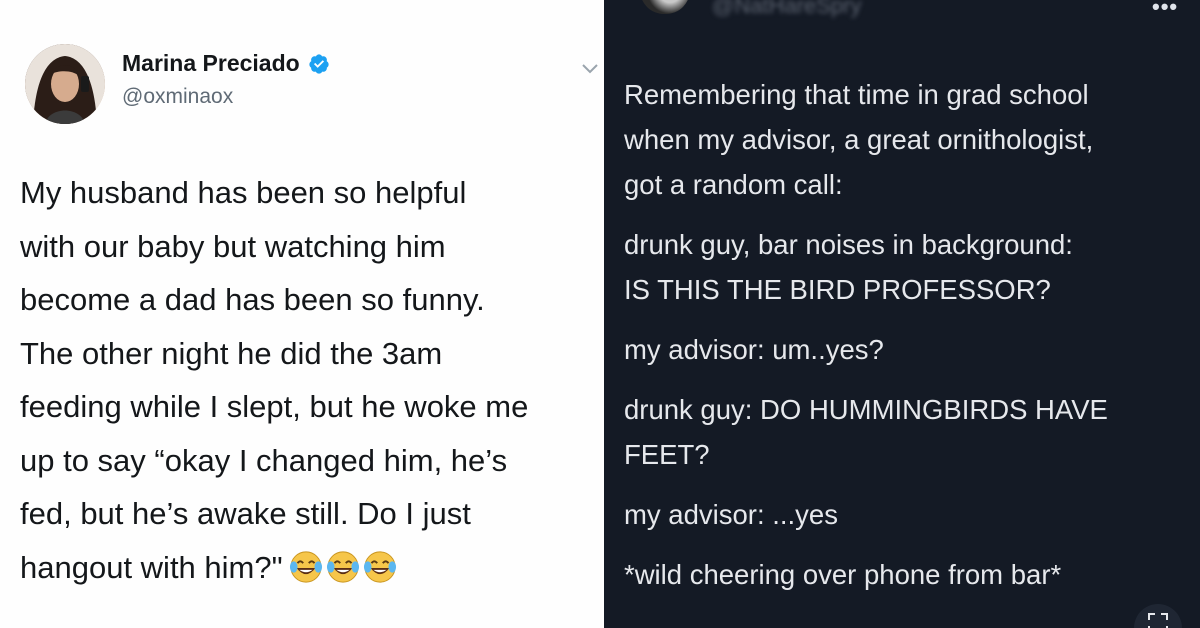 Image resolution: width=1200 pixels, height=628 pixels. What do you see at coordinates (264, 460) in the screenshot?
I see `tweet-line: up to say “okay I changed him, he’s` at bounding box center [264, 460].